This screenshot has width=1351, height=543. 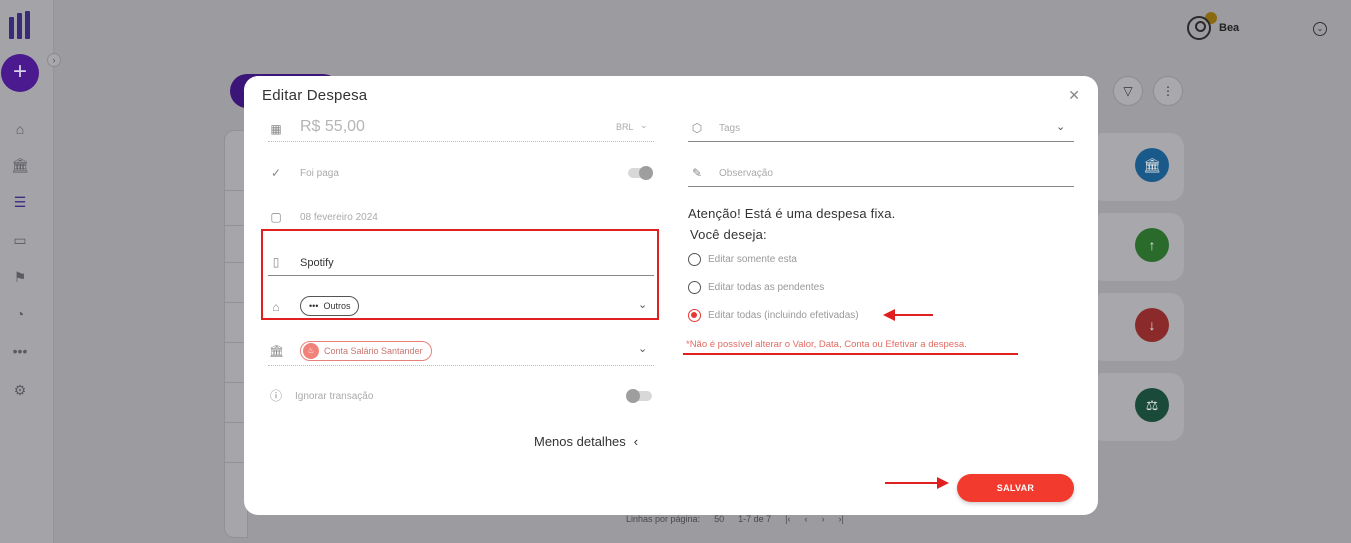 What do you see at coordinates (1015, 488) in the screenshot?
I see `save-button: SALVAR` at bounding box center [1015, 488].